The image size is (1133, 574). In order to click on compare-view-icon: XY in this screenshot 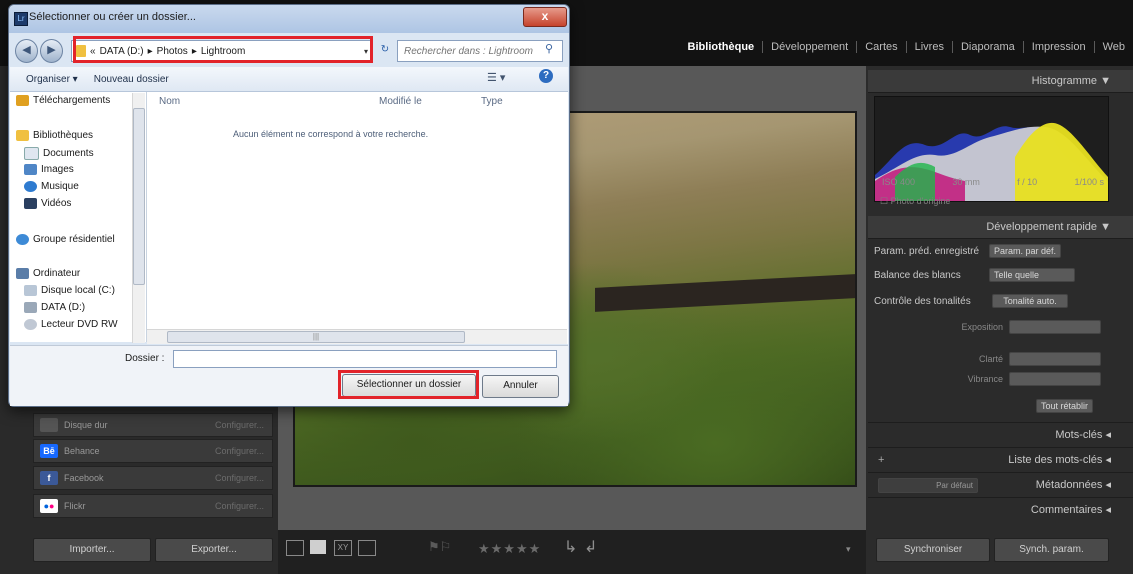, I will do `click(343, 548)`.